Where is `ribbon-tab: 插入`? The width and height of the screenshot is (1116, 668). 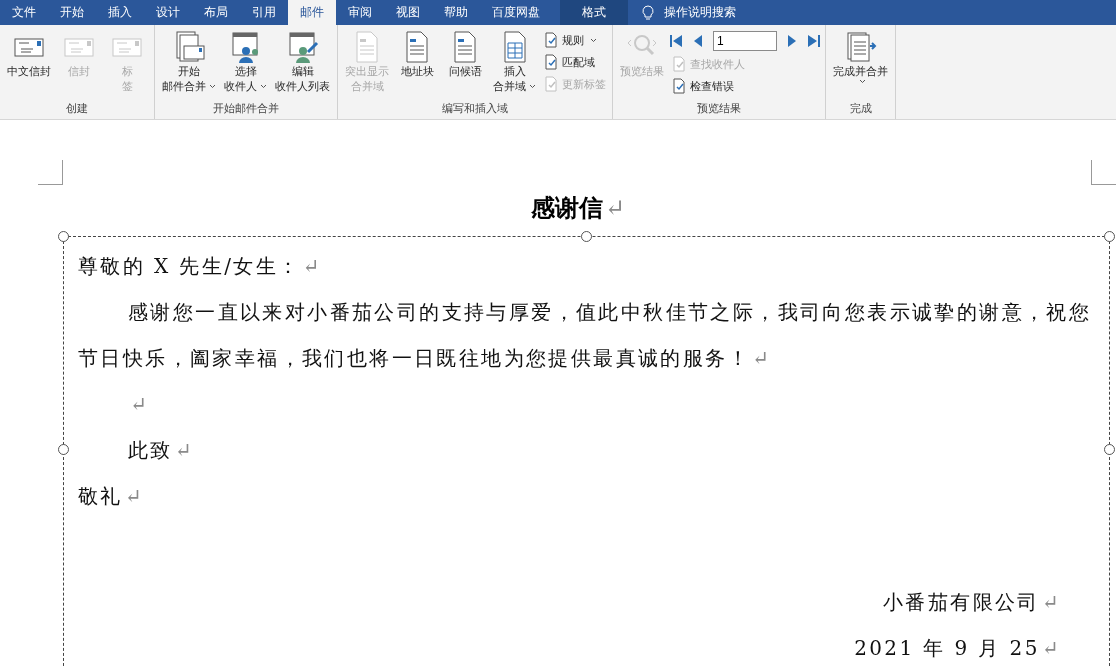
ribbon-tab: 插入 is located at coordinates (120, 12).